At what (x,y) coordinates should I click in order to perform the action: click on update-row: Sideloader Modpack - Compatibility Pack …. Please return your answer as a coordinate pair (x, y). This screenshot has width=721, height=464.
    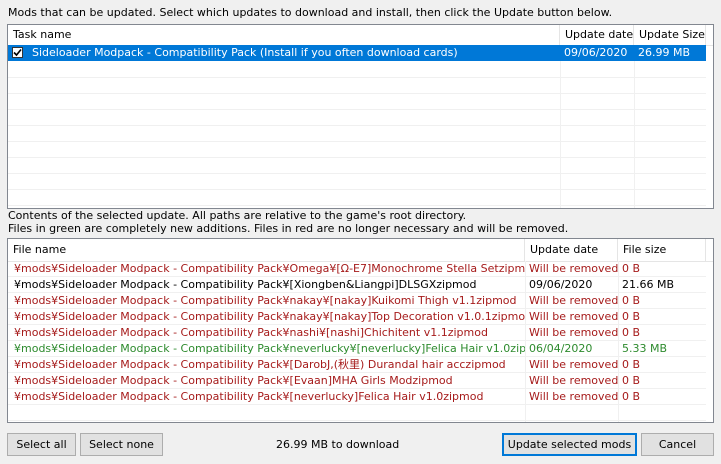
    Looking at the image, I should click on (357, 53).